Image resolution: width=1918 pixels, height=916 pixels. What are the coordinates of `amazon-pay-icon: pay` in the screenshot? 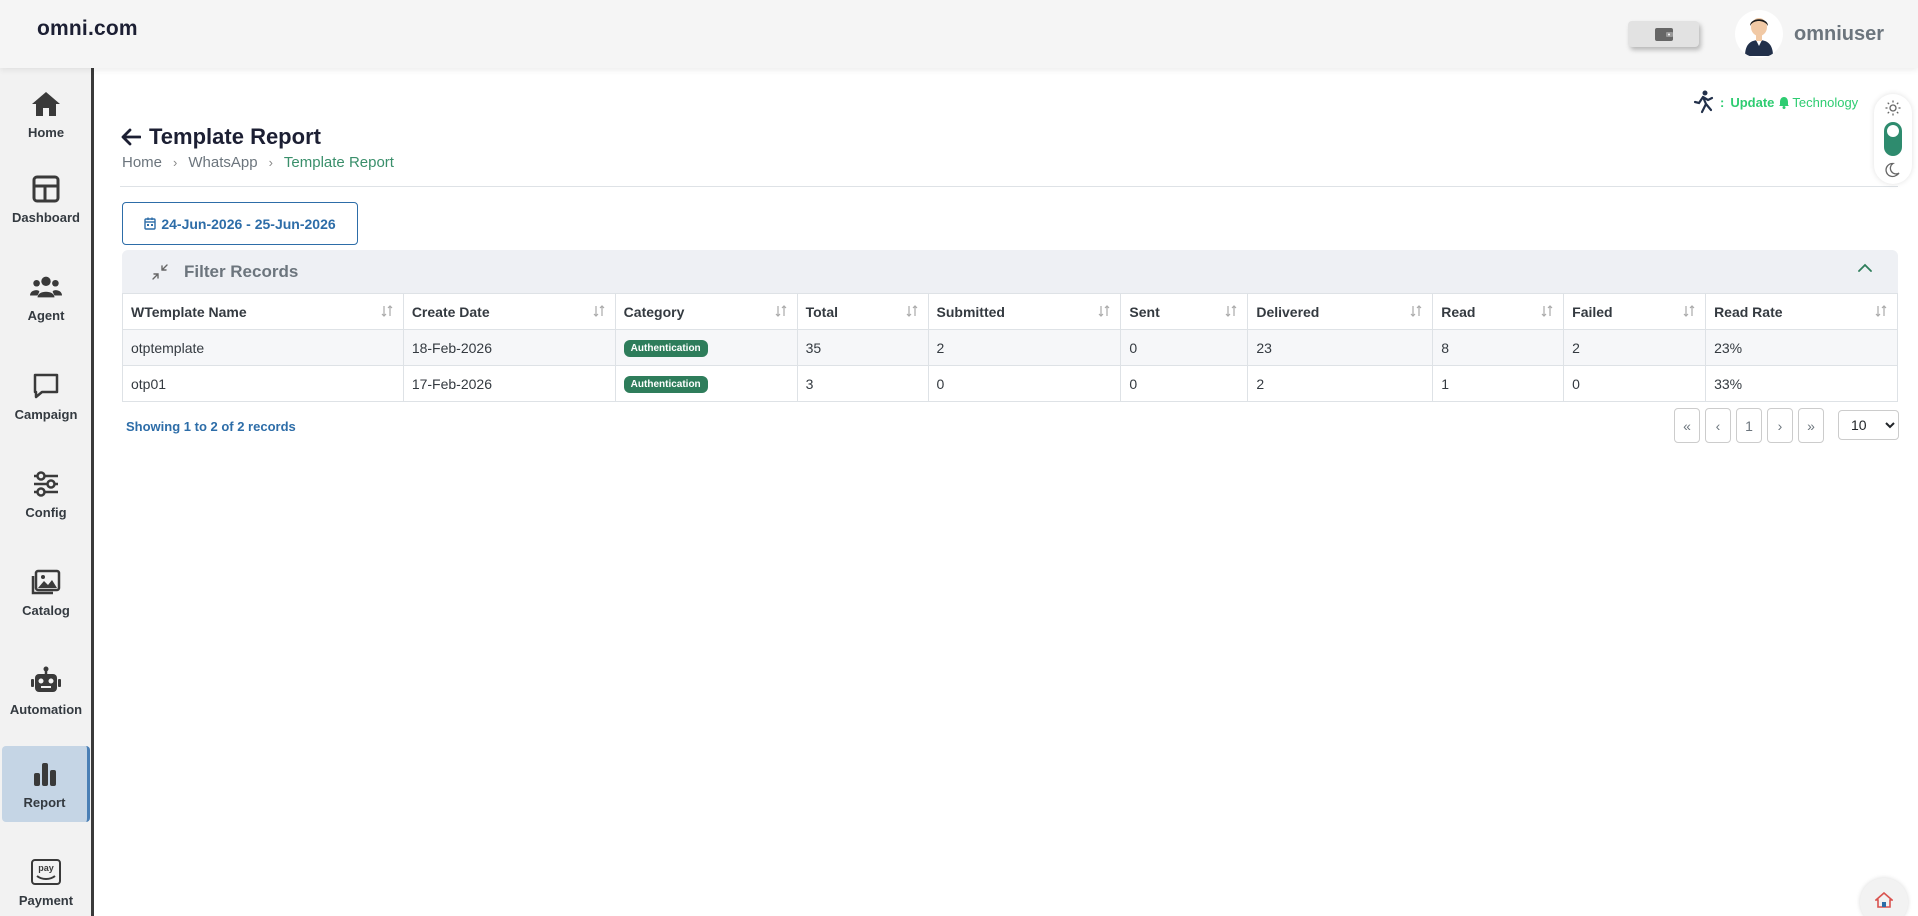 It's located at (46, 872).